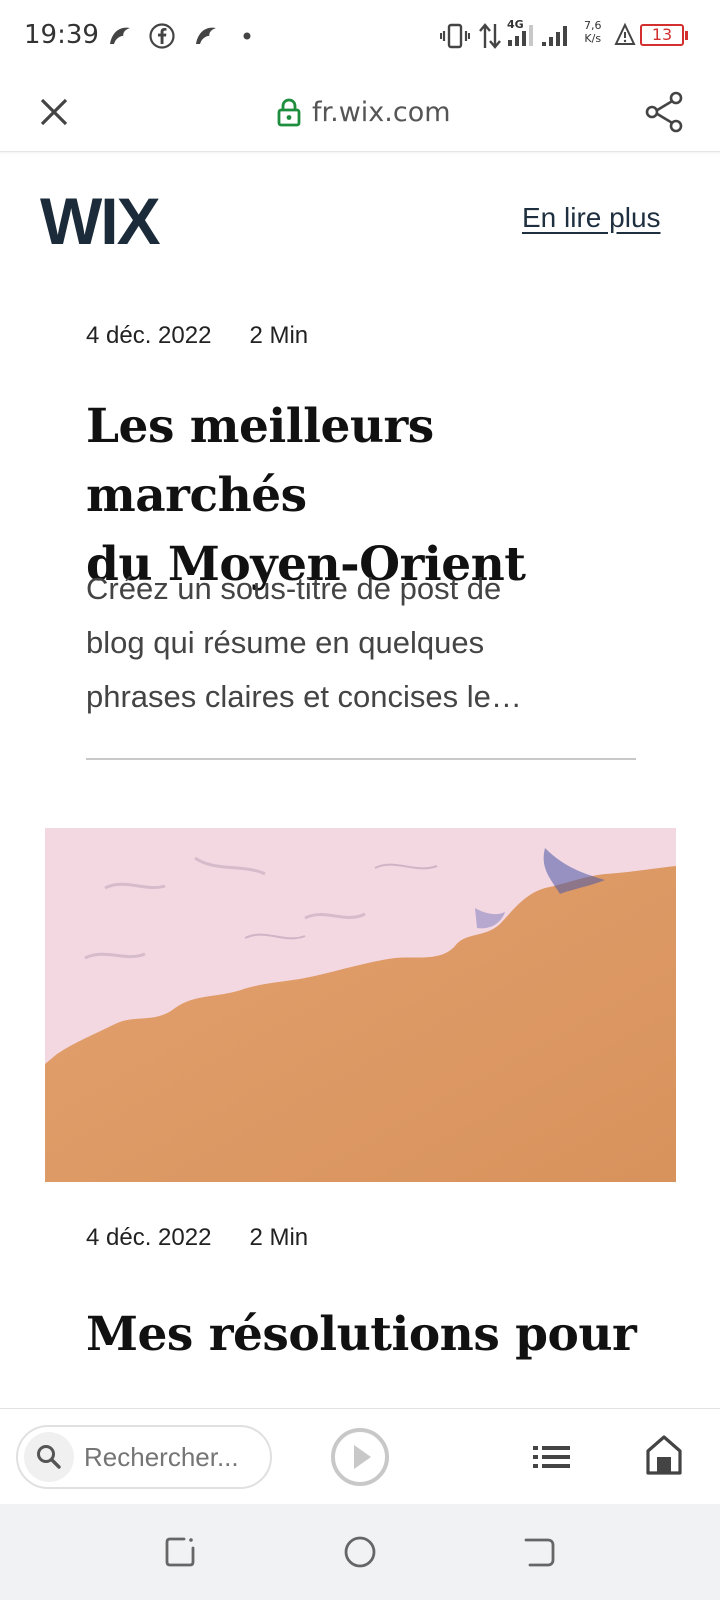 Image resolution: width=720 pixels, height=1600 pixels. What do you see at coordinates (61, 35) in the screenshot?
I see `status-time: 19:39` at bounding box center [61, 35].